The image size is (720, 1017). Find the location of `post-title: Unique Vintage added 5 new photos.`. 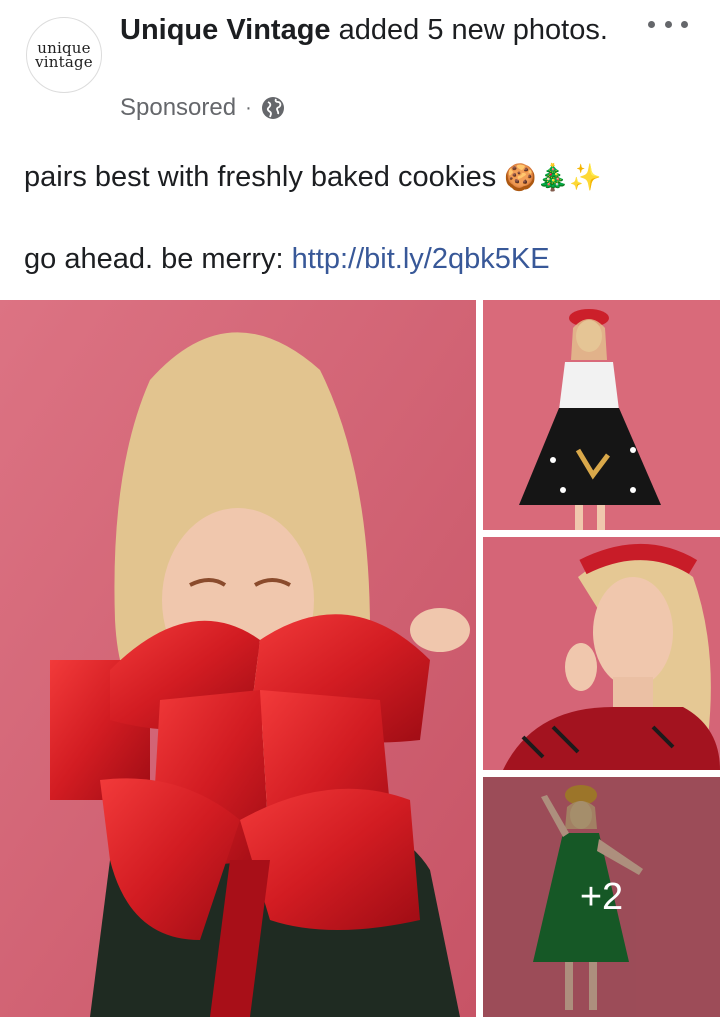

post-title: Unique Vintage added 5 new photos. is located at coordinates (380, 30).